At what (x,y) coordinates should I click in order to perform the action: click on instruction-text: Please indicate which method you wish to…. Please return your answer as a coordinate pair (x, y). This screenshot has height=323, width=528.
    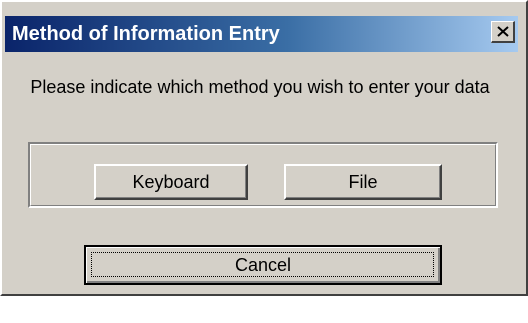
    Looking at the image, I should click on (260, 87).